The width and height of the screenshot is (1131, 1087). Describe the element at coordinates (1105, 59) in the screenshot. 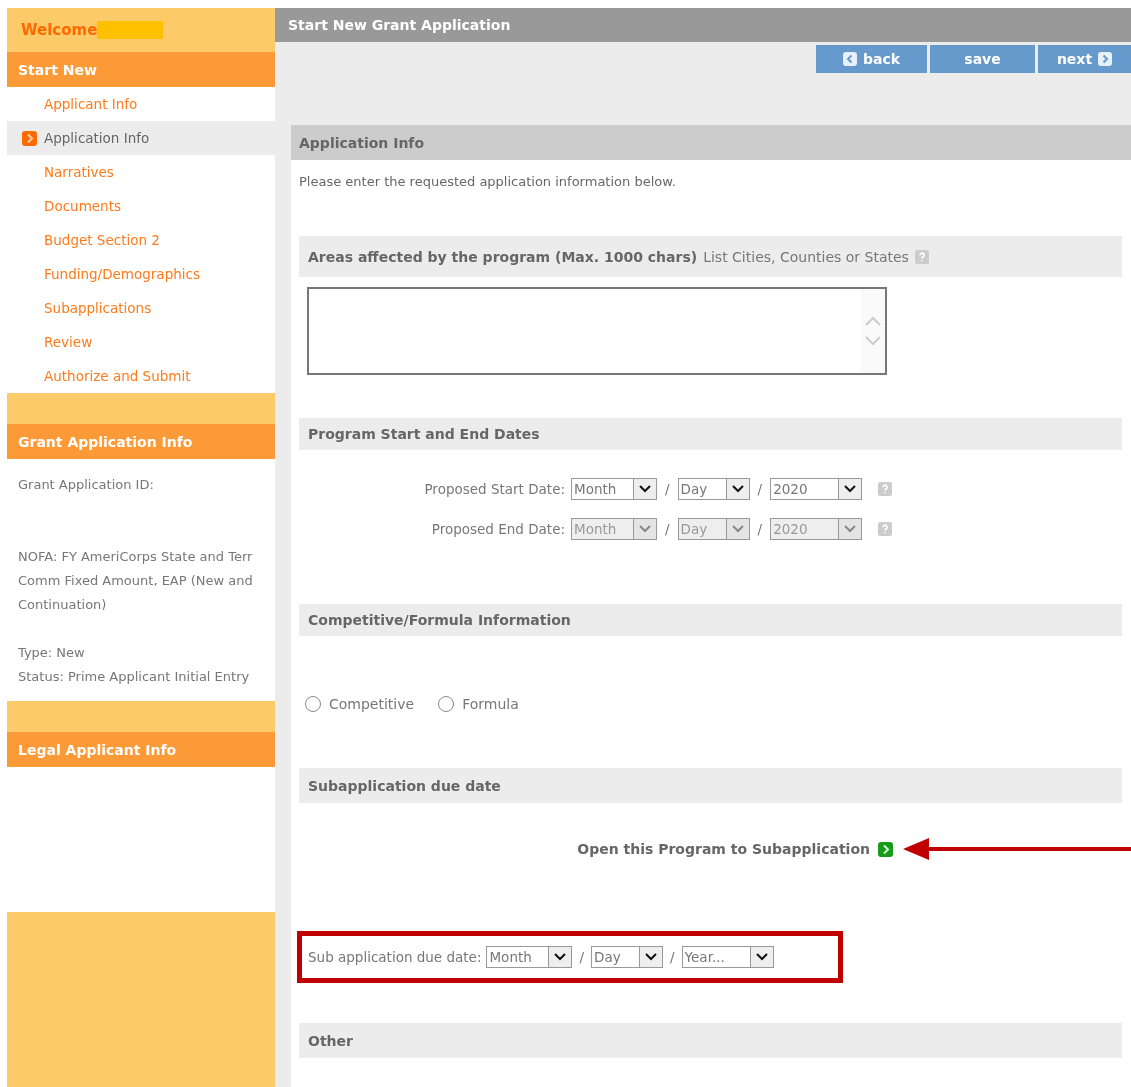

I see `chevron-right-icon` at that location.